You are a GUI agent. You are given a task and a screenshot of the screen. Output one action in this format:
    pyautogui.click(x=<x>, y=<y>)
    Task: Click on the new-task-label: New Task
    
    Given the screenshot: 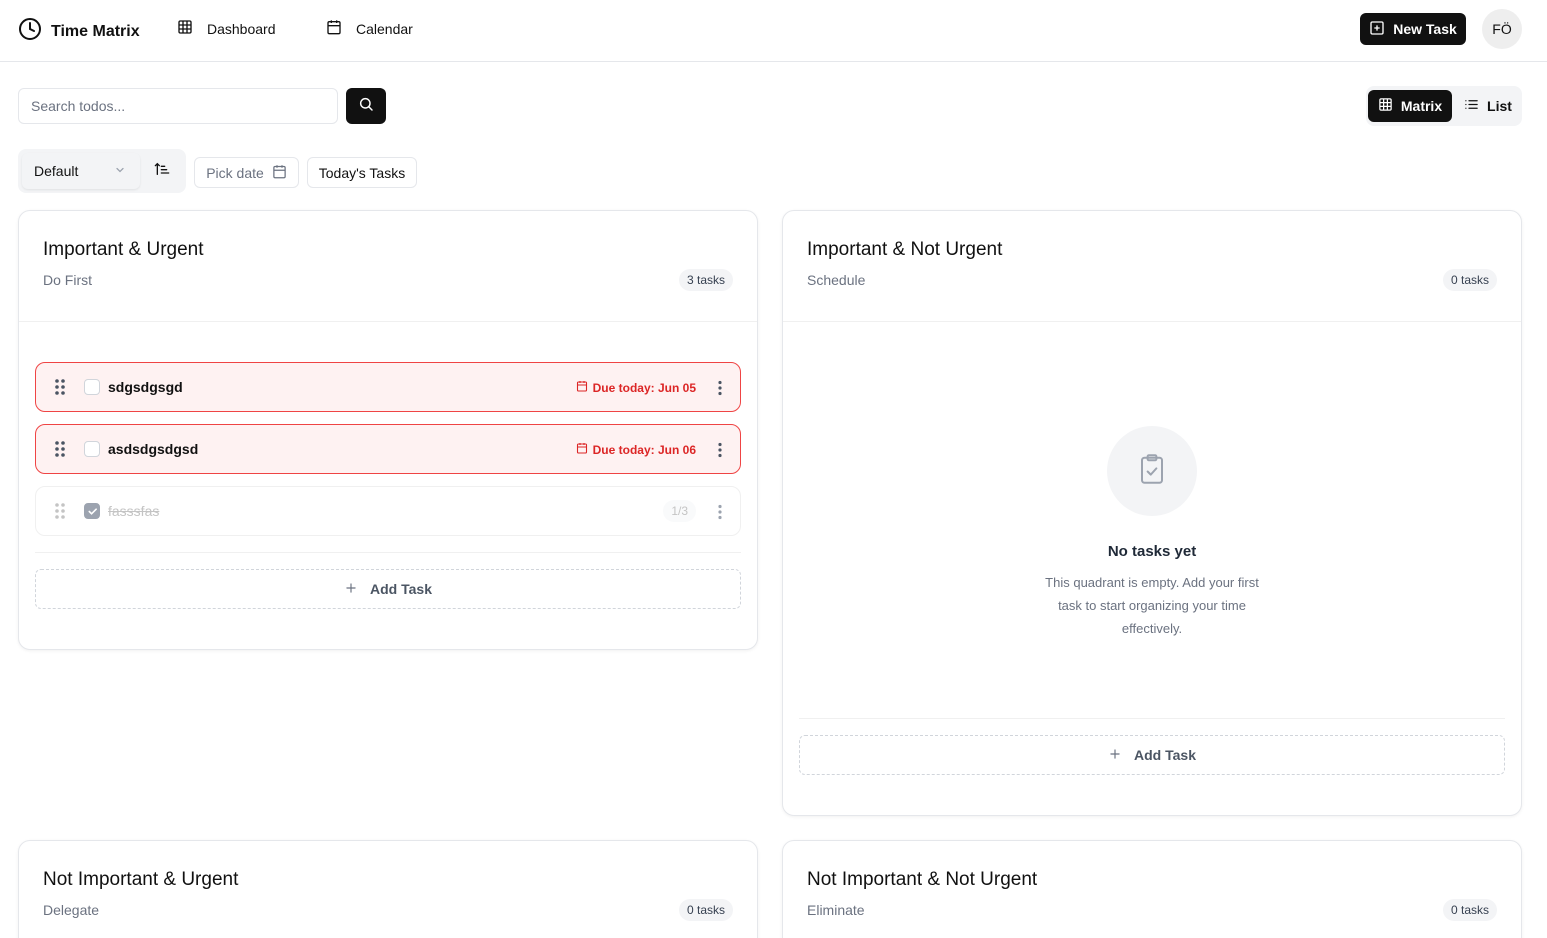 What is the action you would take?
    pyautogui.click(x=1425, y=29)
    